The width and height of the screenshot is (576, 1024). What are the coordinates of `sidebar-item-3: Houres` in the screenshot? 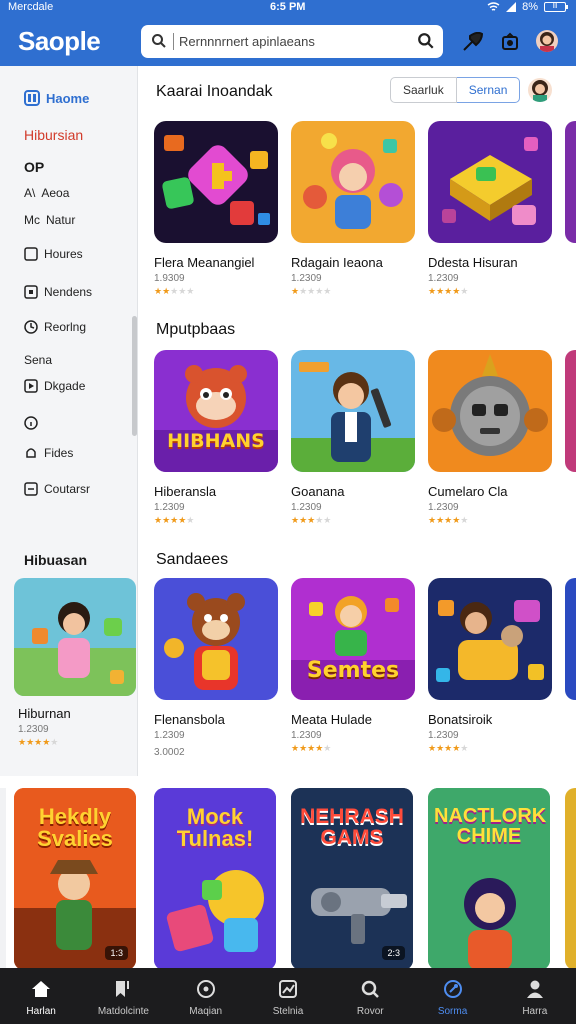 It's located at (53, 254).